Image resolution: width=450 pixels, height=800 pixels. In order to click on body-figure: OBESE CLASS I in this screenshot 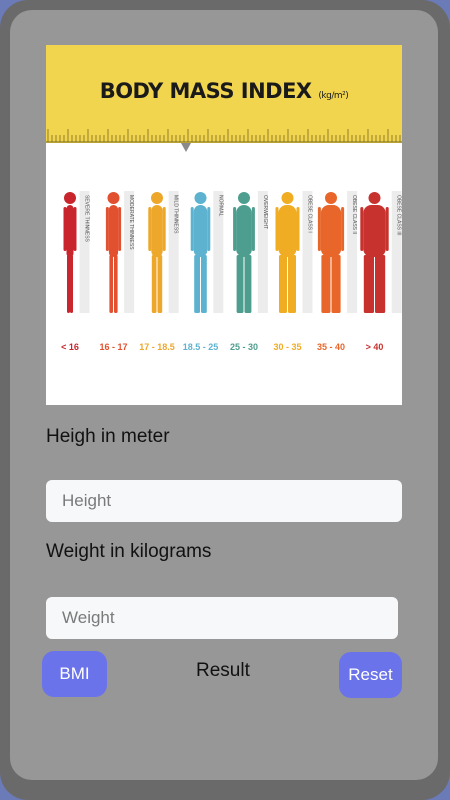, I will do `click(294, 252)`.